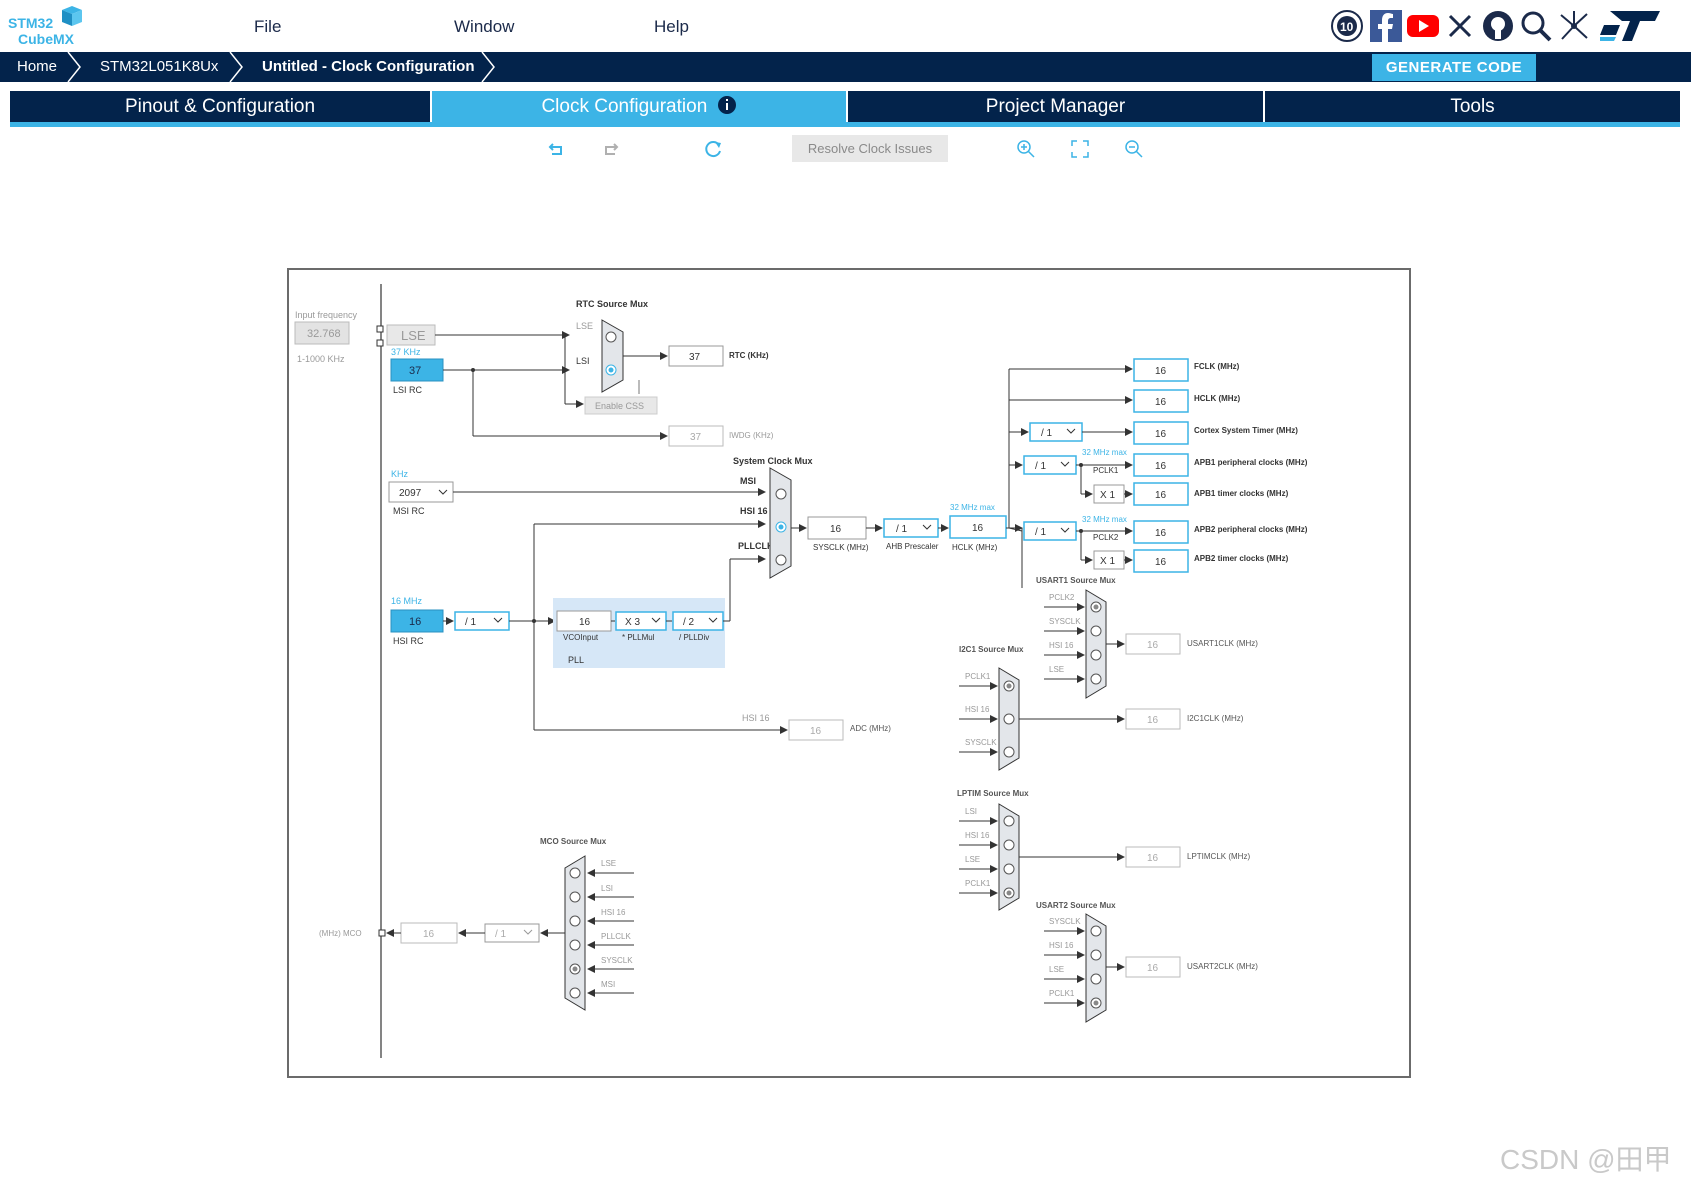 The image size is (1691, 1188). What do you see at coordinates (1056, 432) in the screenshot?
I see `cortex-divider-select` at bounding box center [1056, 432].